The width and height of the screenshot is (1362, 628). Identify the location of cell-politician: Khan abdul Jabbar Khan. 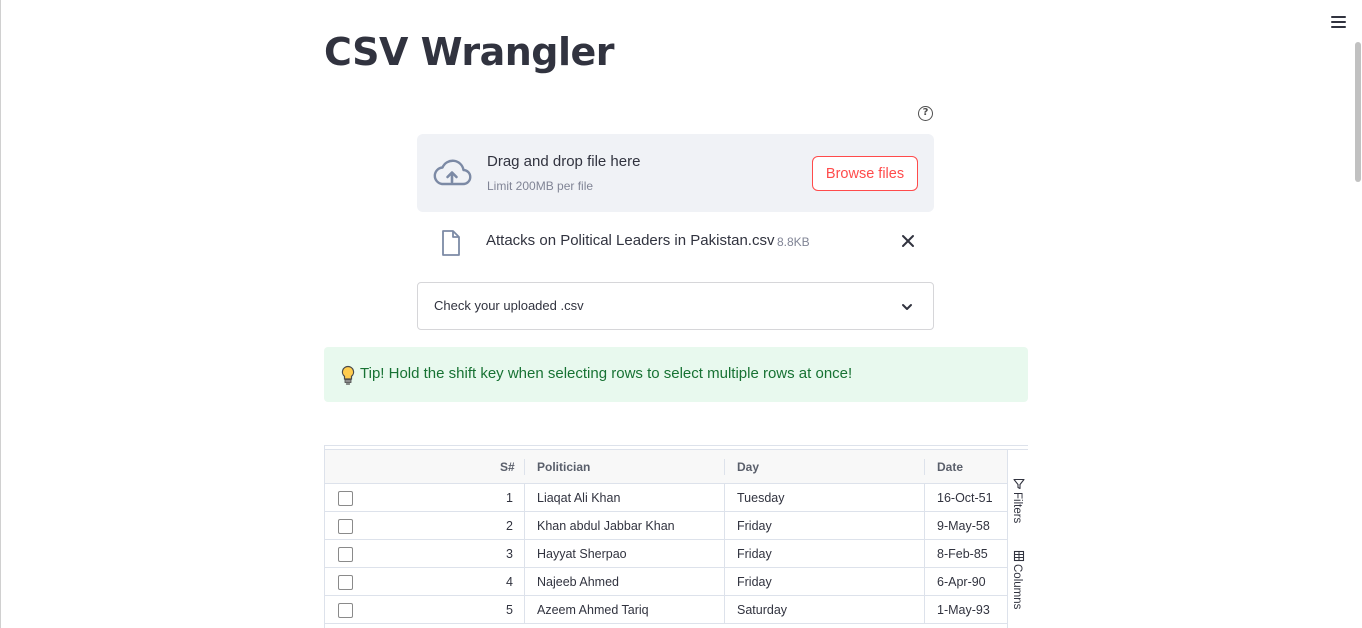
(606, 526).